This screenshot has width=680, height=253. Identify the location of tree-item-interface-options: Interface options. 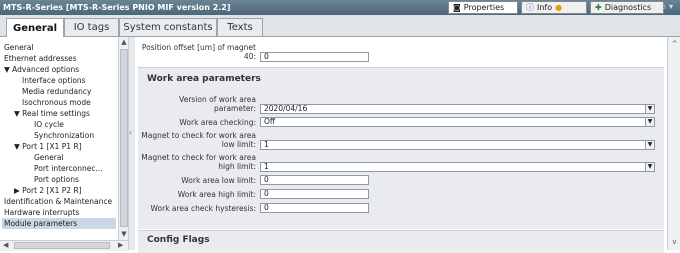
(54, 80).